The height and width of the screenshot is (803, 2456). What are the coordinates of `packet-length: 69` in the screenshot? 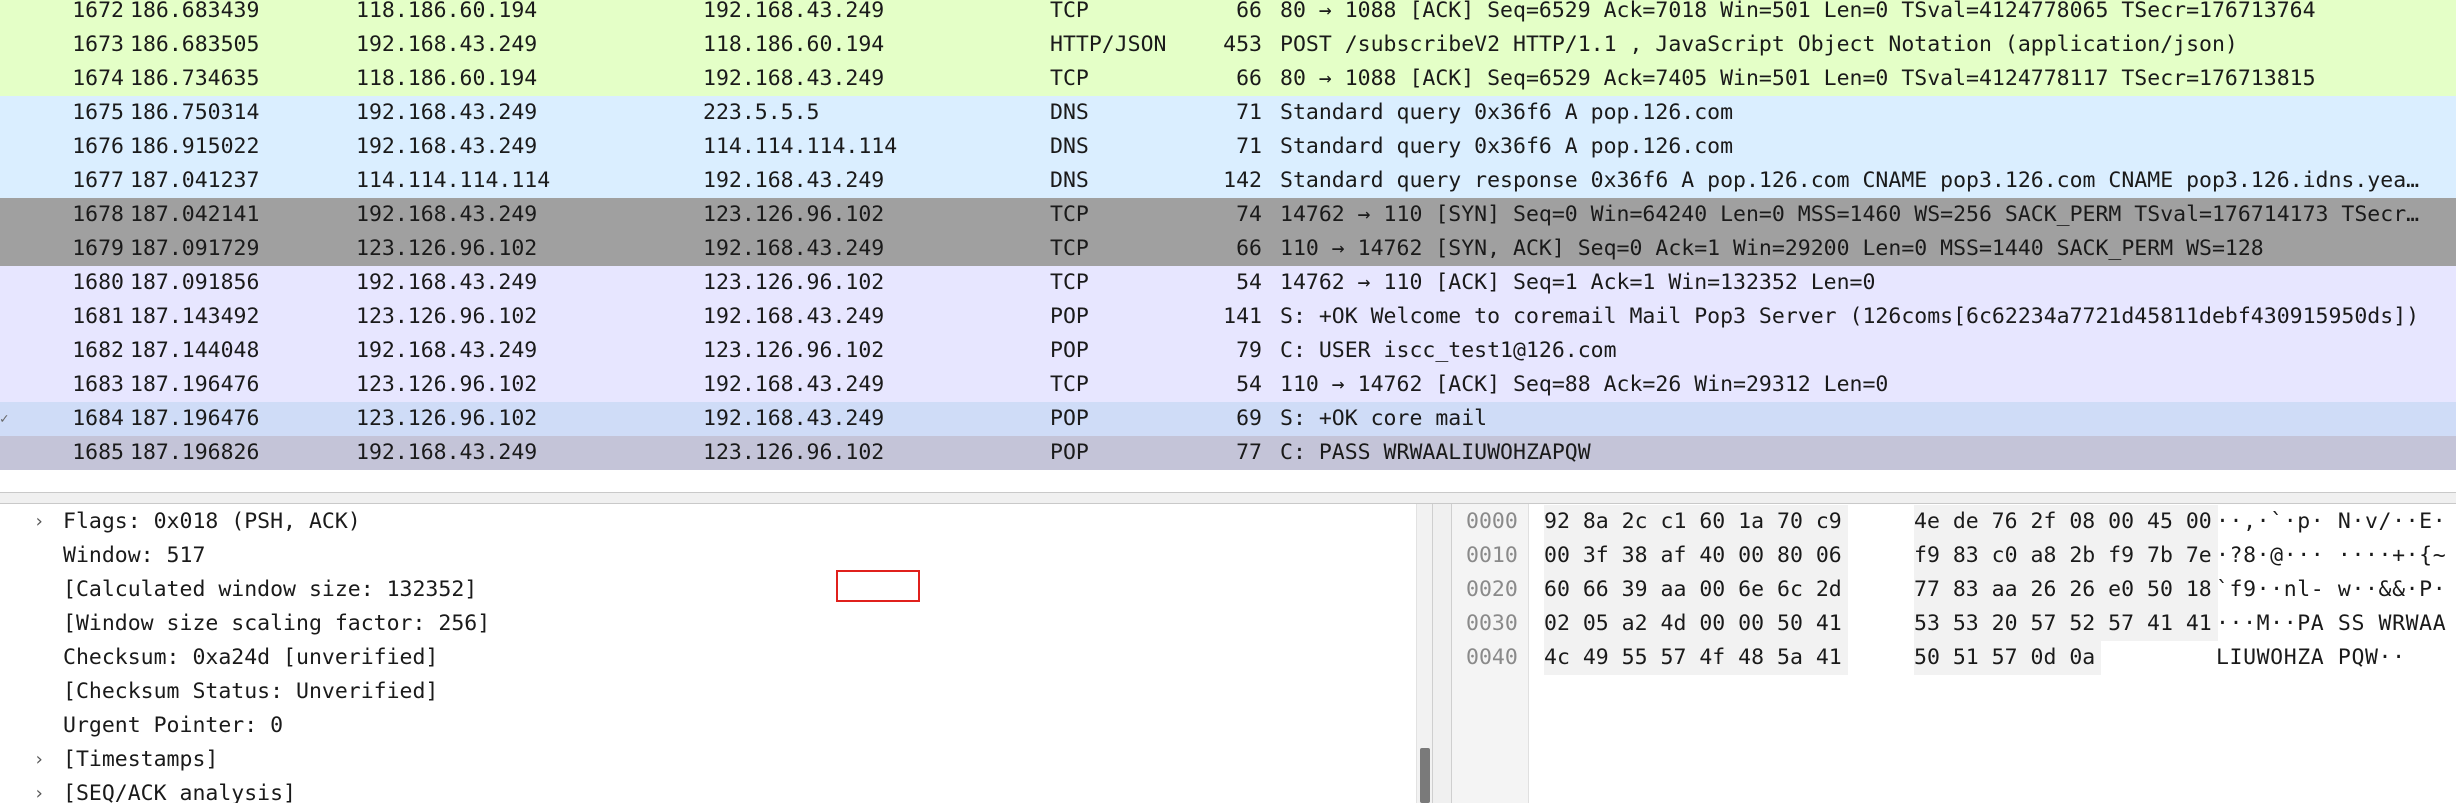 It's located at (1249, 418).